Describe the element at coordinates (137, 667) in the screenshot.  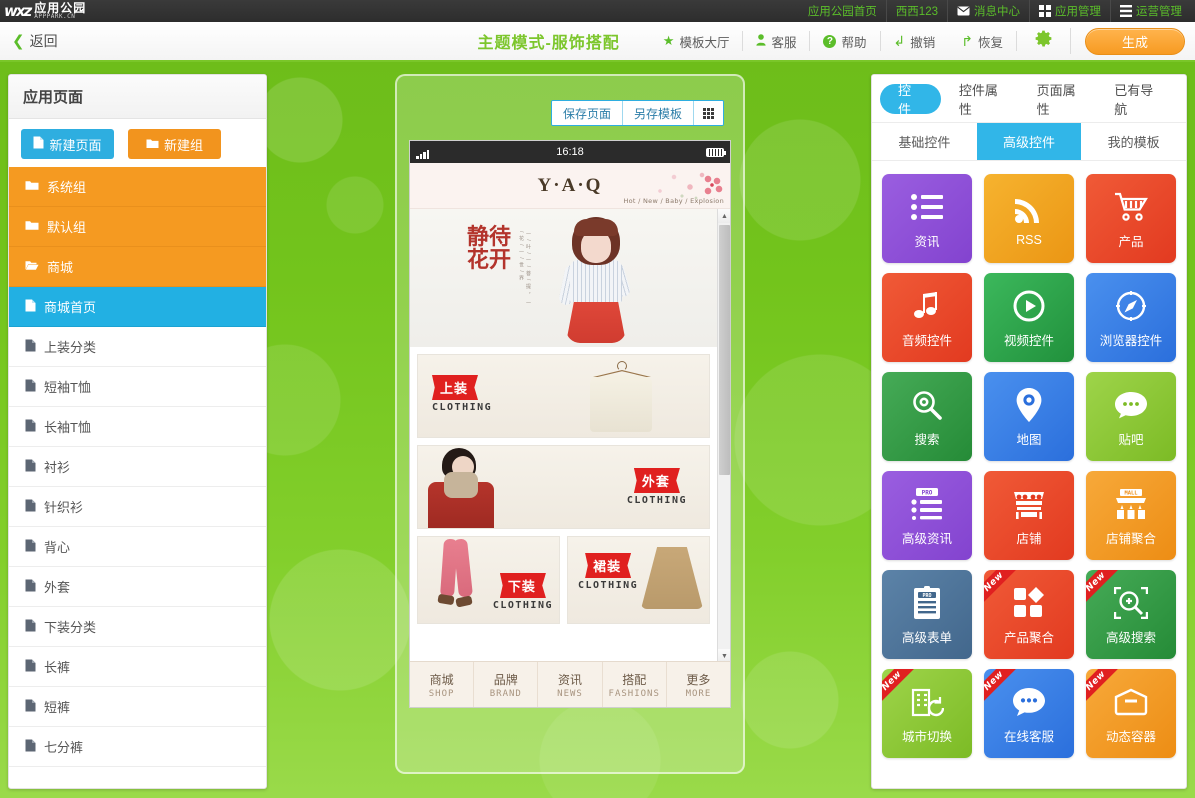
I see `sidebar-item-trousers: 长裤` at that location.